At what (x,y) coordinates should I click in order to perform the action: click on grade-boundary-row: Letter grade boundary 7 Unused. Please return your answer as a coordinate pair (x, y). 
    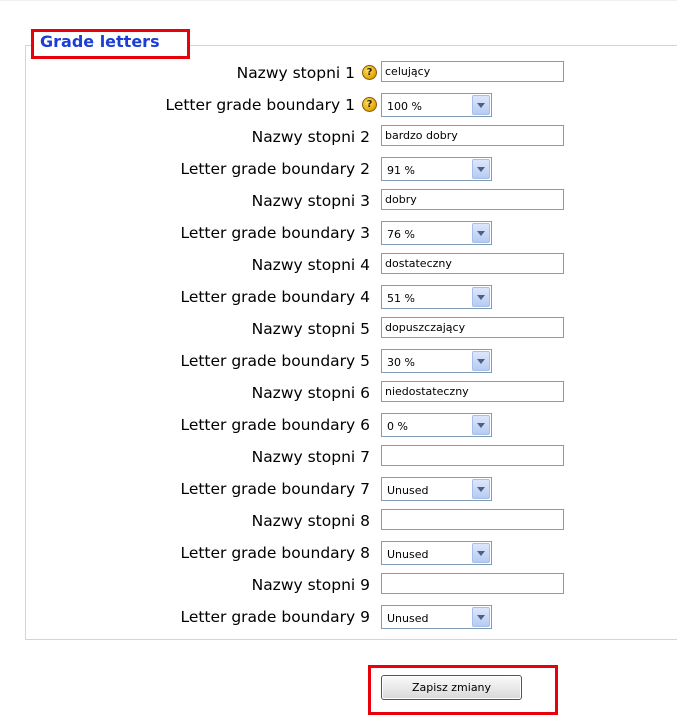
    Looking at the image, I should click on (338, 490).